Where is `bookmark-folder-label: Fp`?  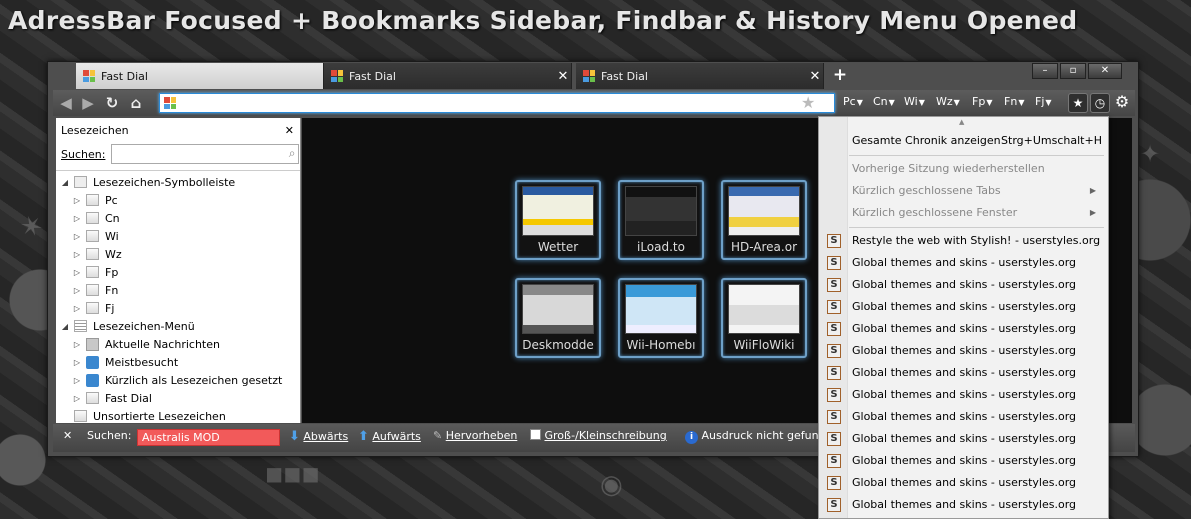
bookmark-folder-label: Fp is located at coordinates (979, 101).